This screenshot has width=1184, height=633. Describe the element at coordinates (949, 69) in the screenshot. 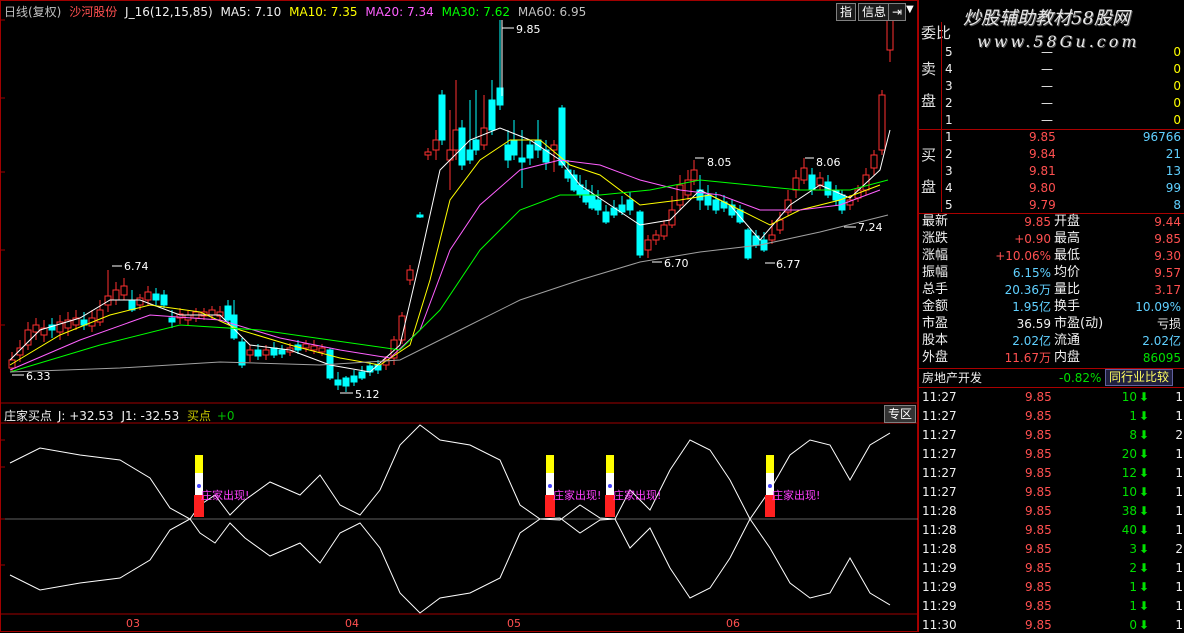

I see `sell-level-num: 4` at that location.